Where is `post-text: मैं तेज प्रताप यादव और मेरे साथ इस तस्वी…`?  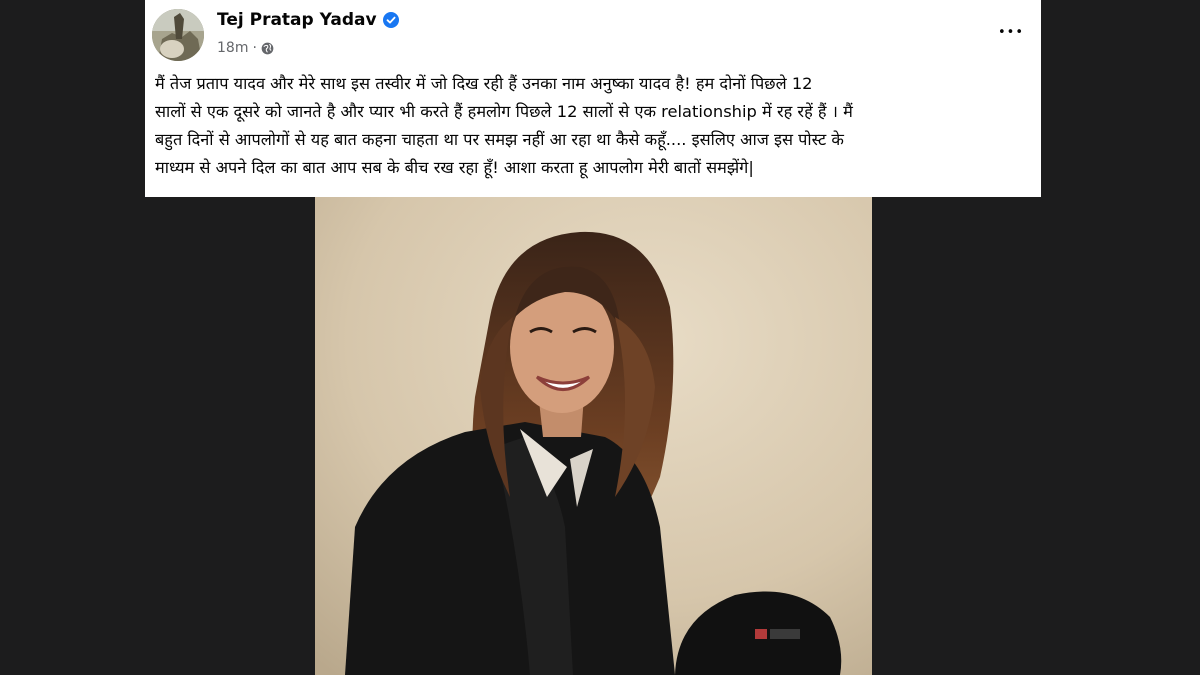 post-text: मैं तेज प्रताप यादव और मेरे साथ इस तस्वी… is located at coordinates (504, 125).